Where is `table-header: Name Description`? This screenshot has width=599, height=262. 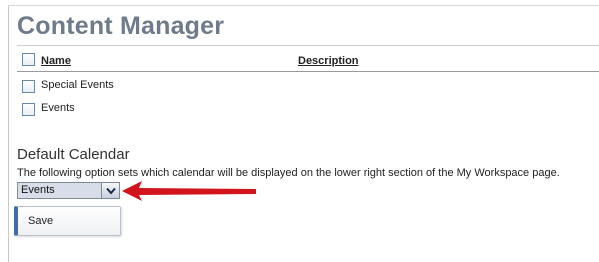 table-header: Name Description is located at coordinates (308, 61).